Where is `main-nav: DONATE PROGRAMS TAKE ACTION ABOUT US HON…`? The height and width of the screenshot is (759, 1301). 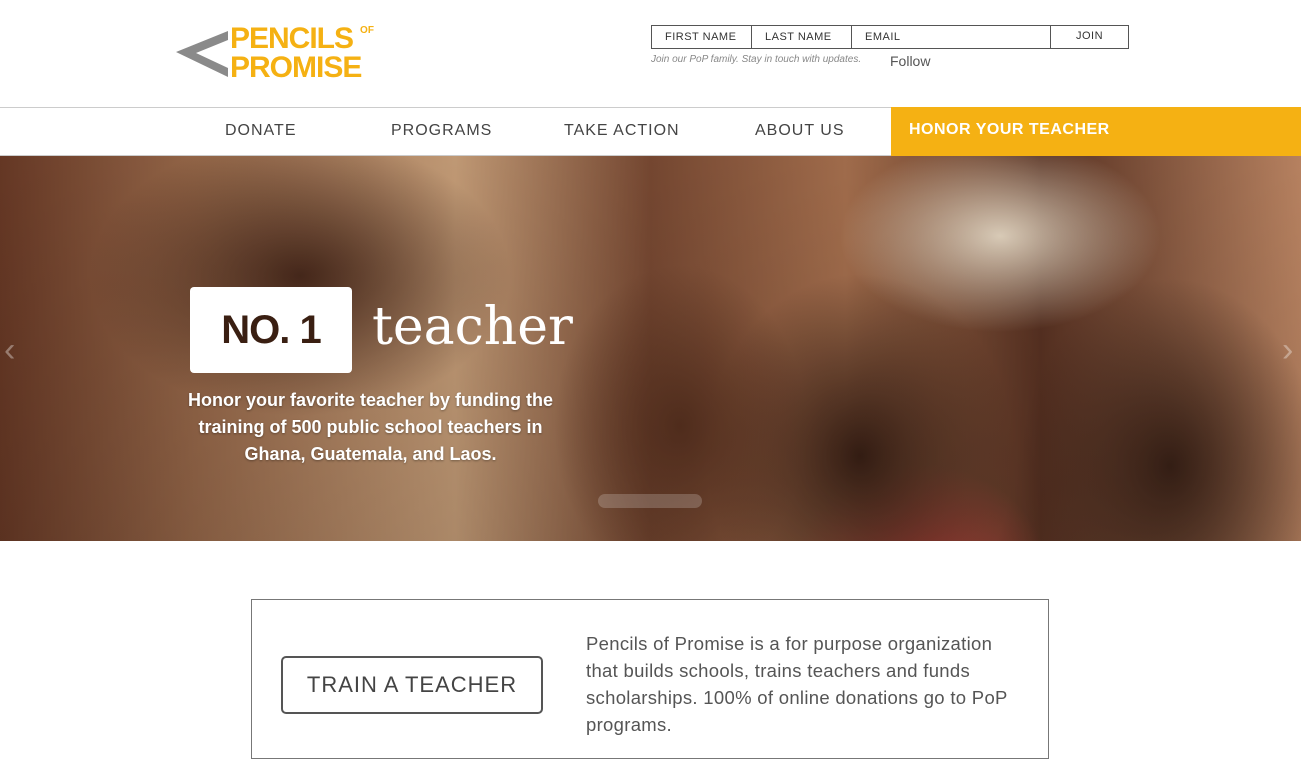 main-nav: DONATE PROGRAMS TAKE ACTION ABOUT US HON… is located at coordinates (650, 131).